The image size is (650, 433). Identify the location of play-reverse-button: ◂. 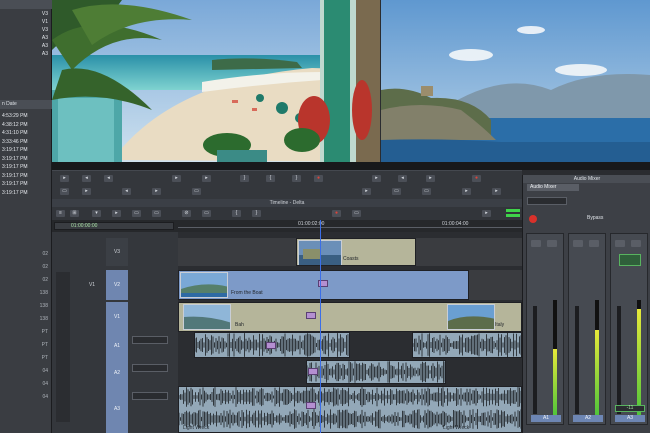
(108, 178).